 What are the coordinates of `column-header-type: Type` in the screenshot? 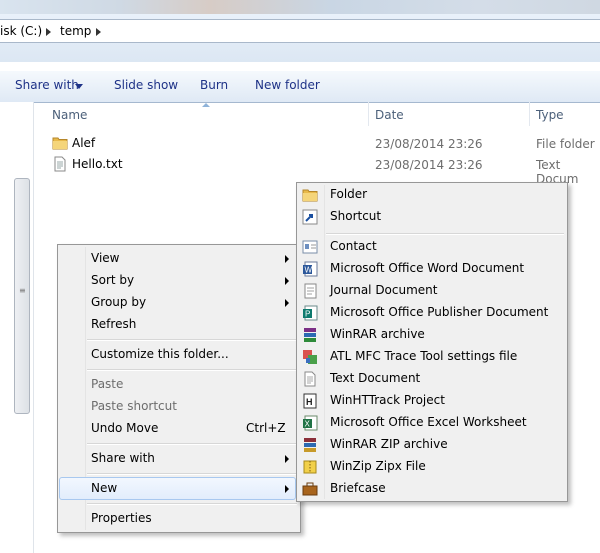 It's located at (550, 115).